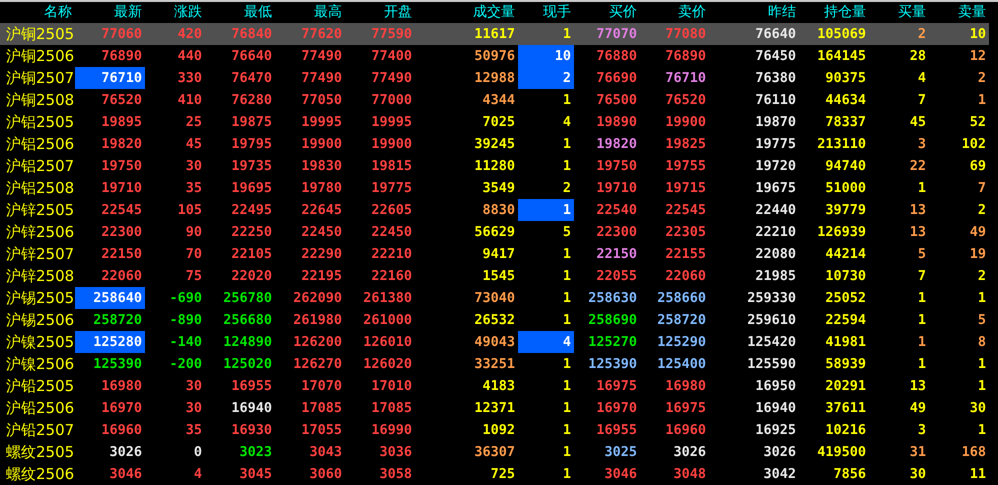 The height and width of the screenshot is (485, 998). What do you see at coordinates (685, 34) in the screenshot?
I see `cell-value: 77080` at bounding box center [685, 34].